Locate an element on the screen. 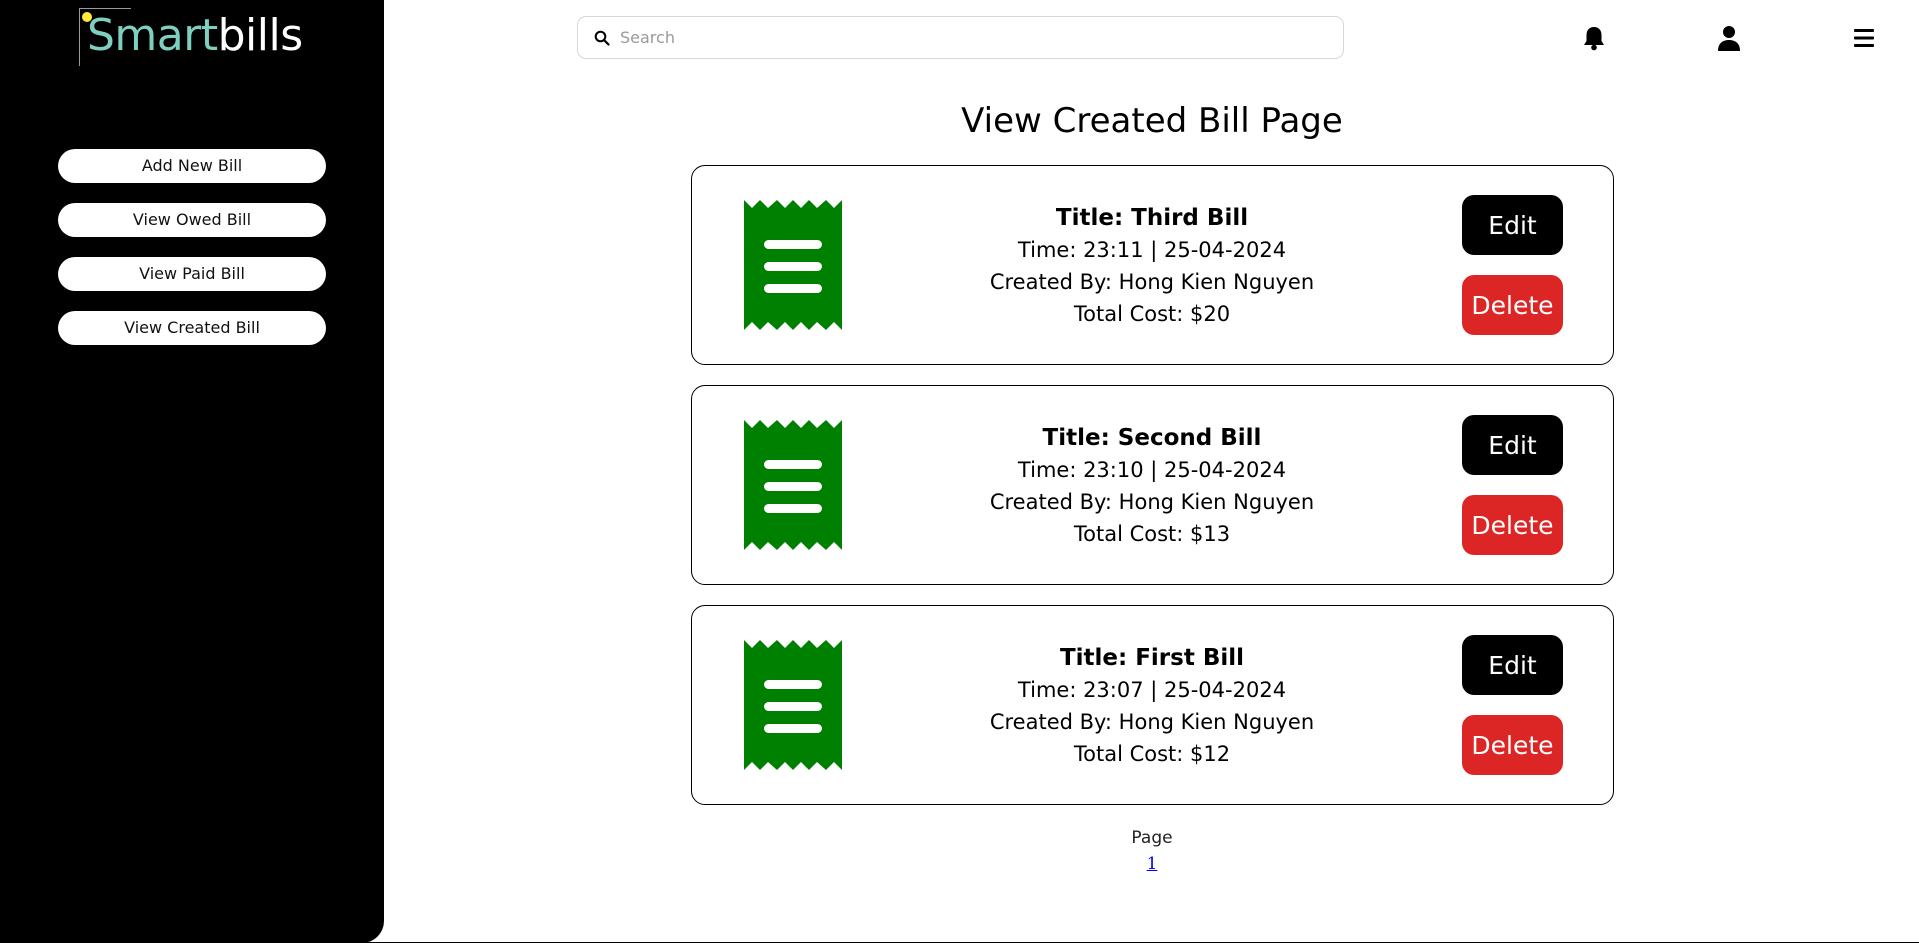 The image size is (1919, 943). search-icon is located at coordinates (602, 38).